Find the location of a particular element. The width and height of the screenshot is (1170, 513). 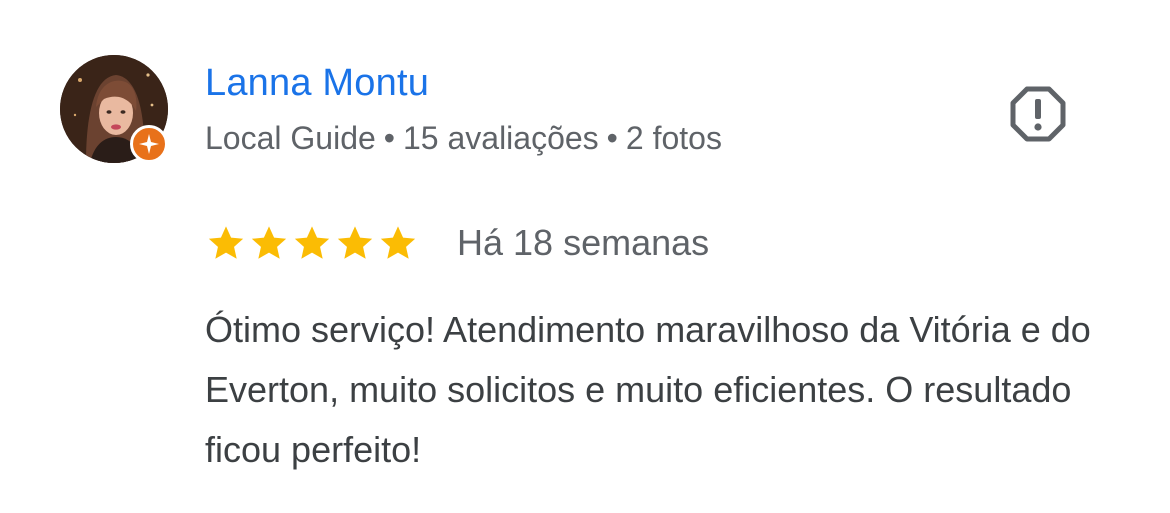

reviewer-reviews-count: 15 avaliações is located at coordinates (500, 138).